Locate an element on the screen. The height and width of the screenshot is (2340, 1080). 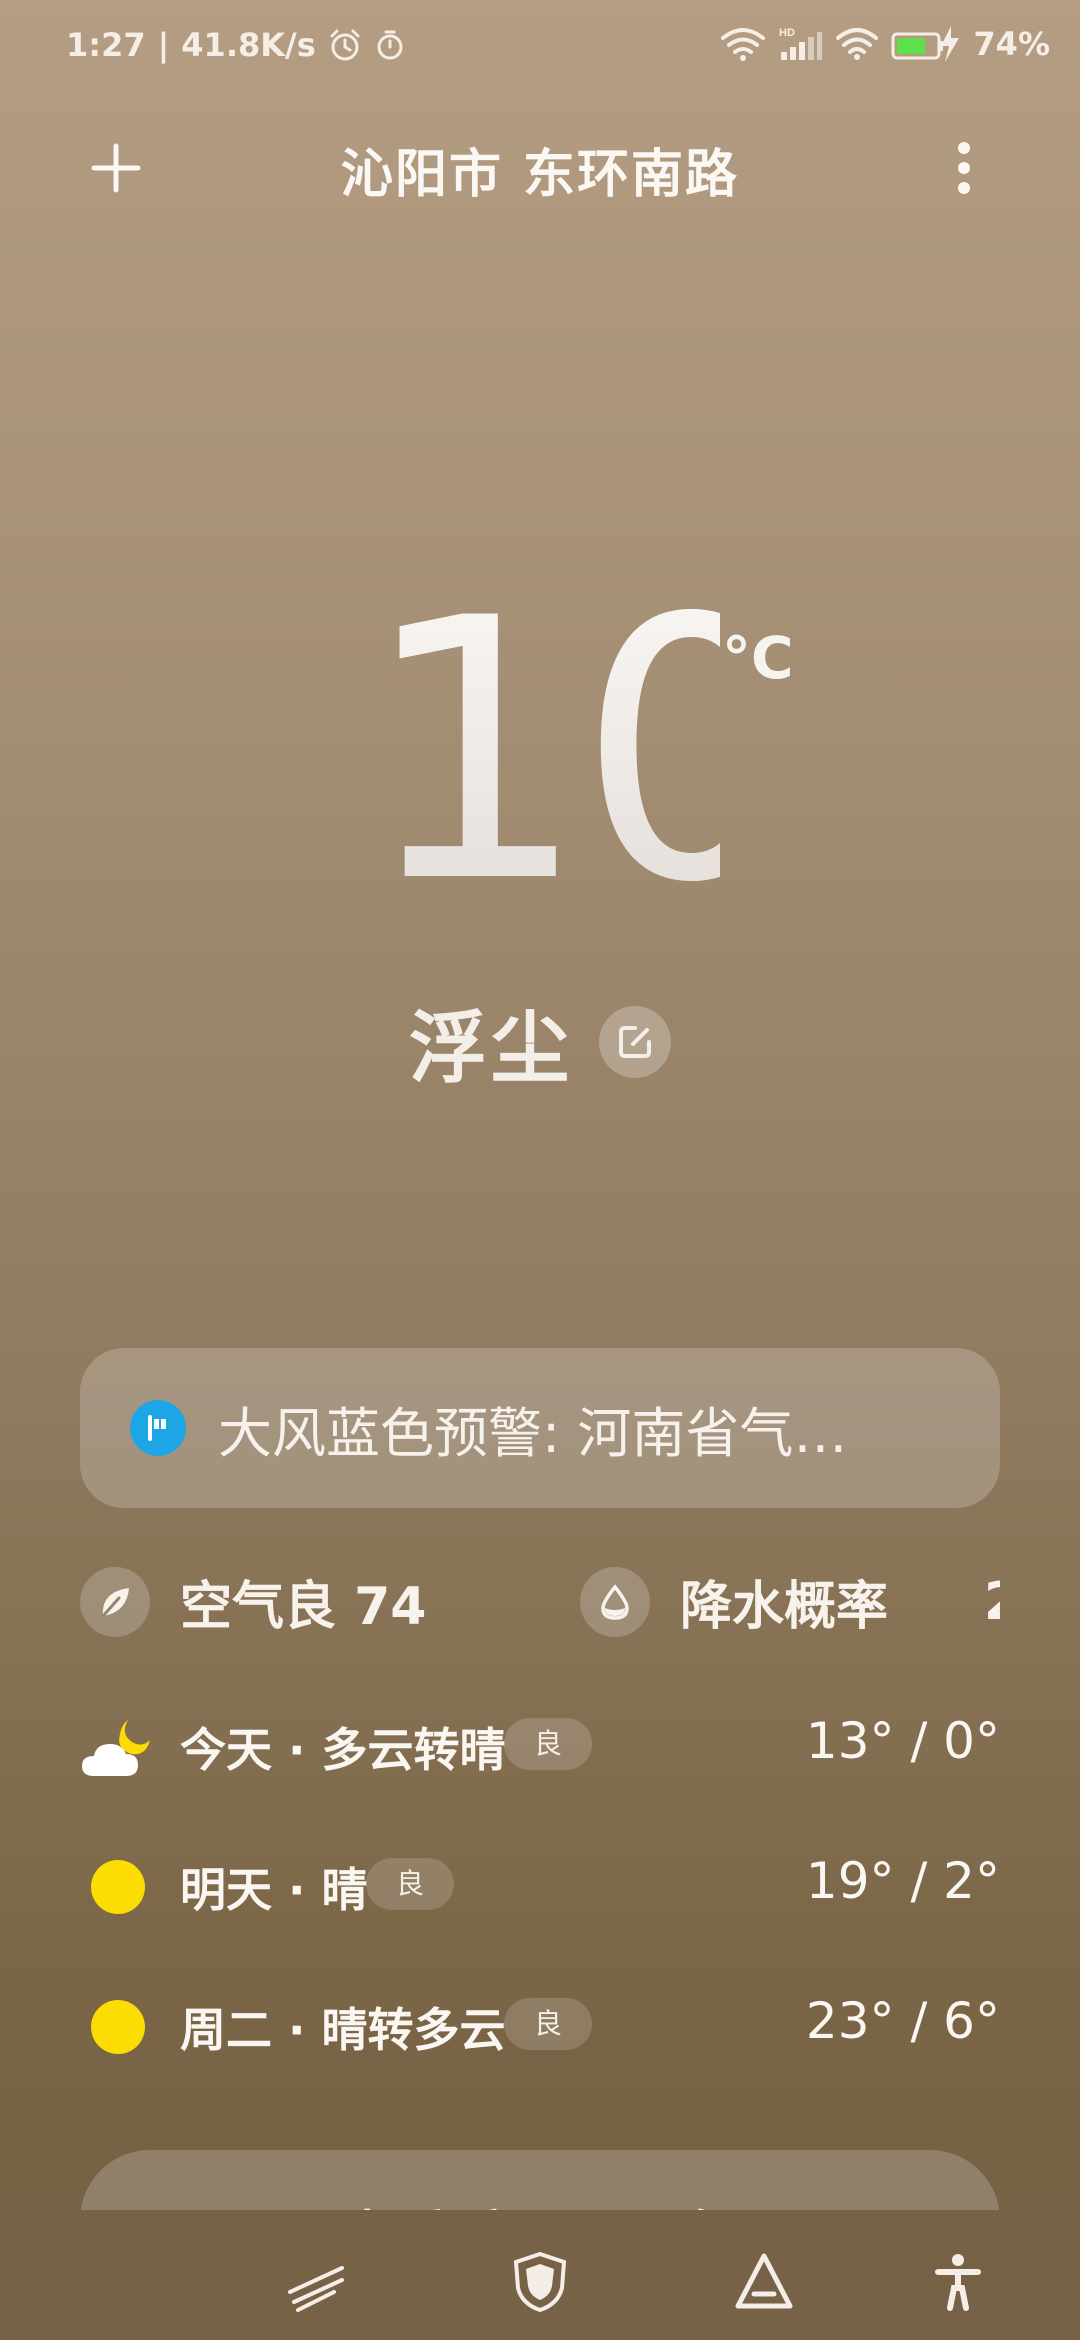
more-options-button is located at coordinates (964, 168).